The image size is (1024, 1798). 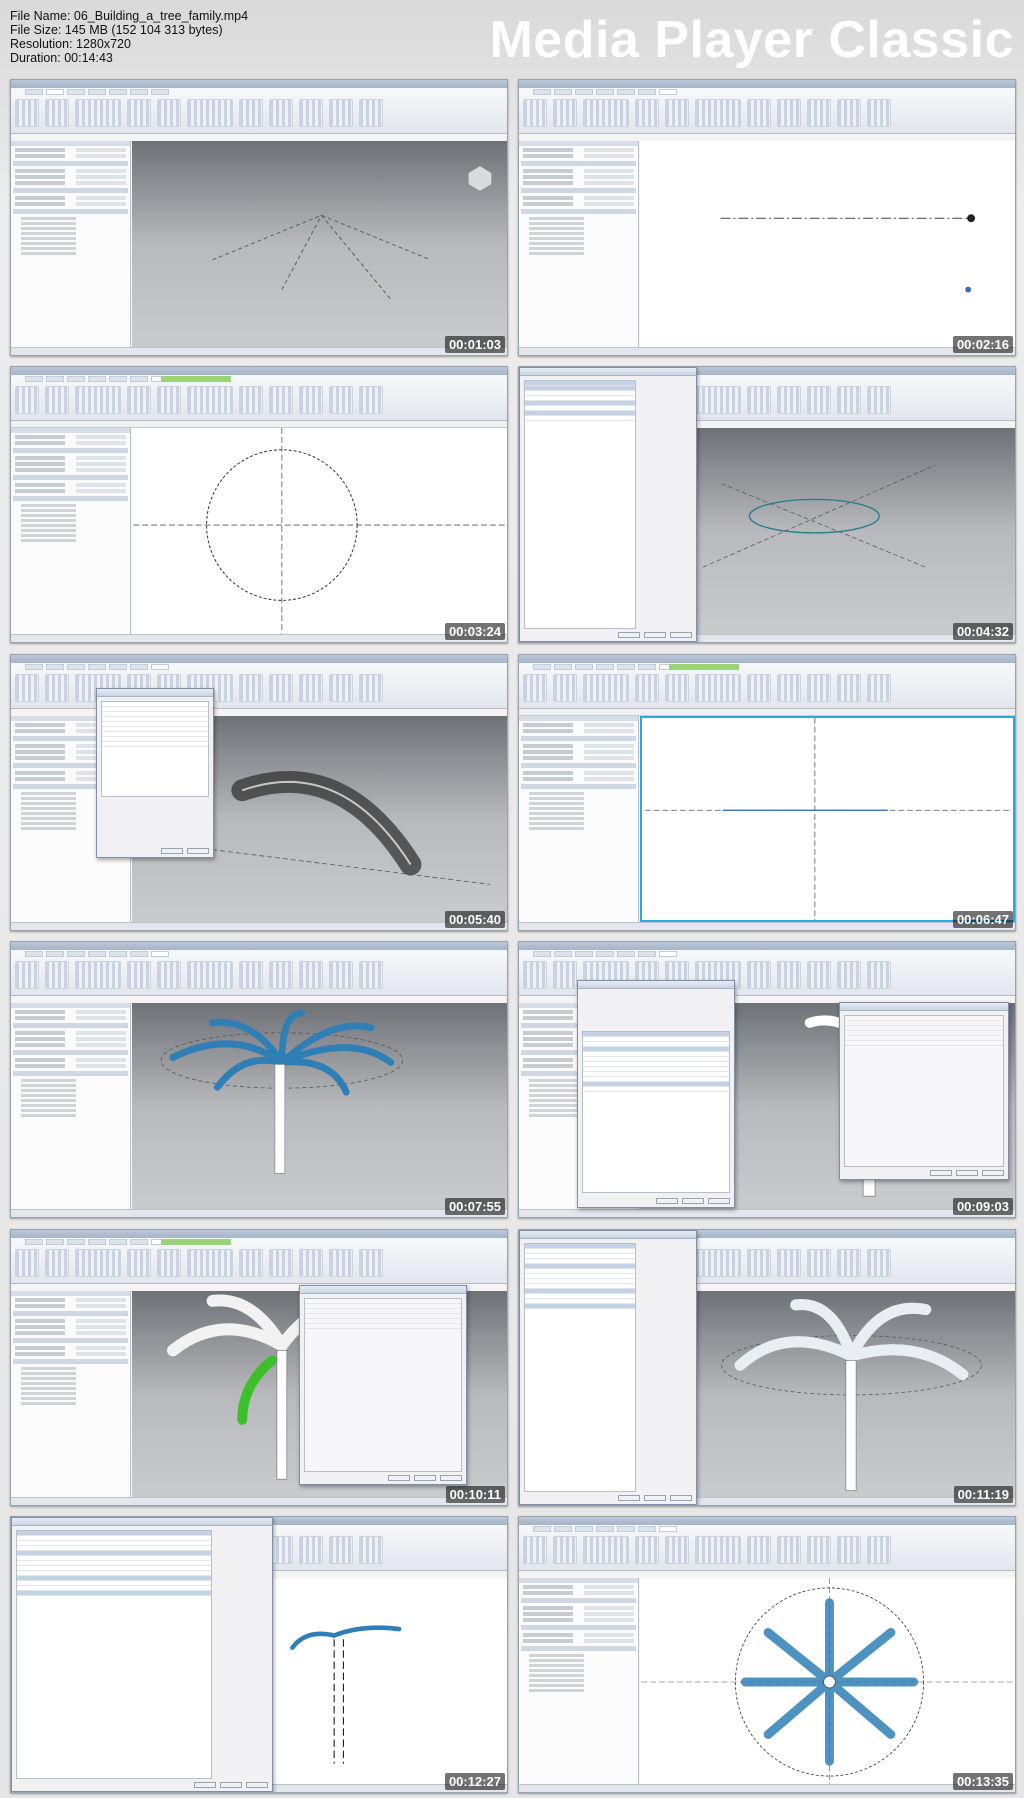 I want to click on thumbnail-1: 00:01:03, so click(x=259, y=217).